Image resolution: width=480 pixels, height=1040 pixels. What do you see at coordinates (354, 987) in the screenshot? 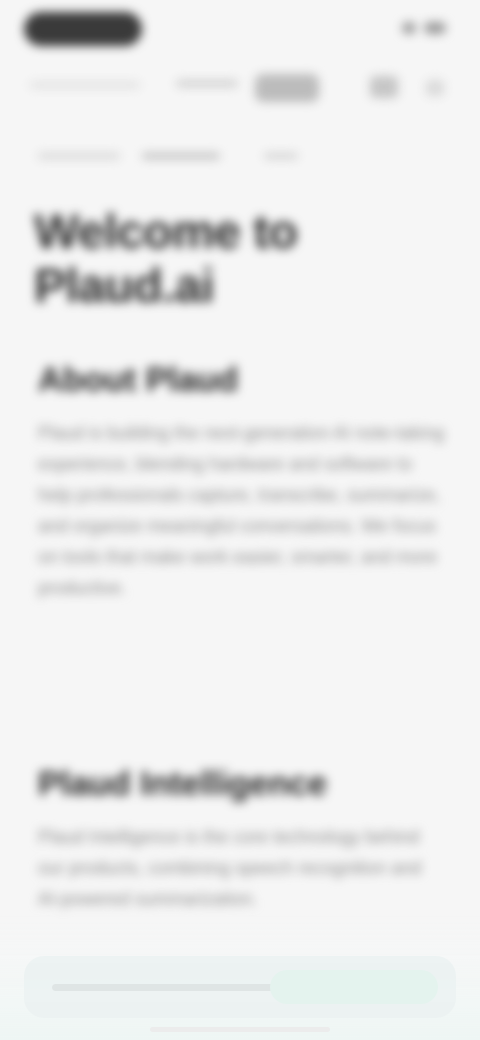
I see `bottom-action-button` at bounding box center [354, 987].